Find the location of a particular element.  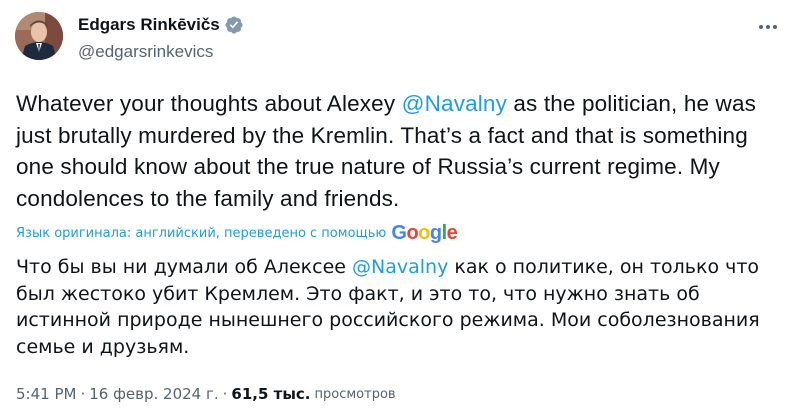

tweet-text-part: Whatever your thoughts about Alexey is located at coordinates (209, 103).